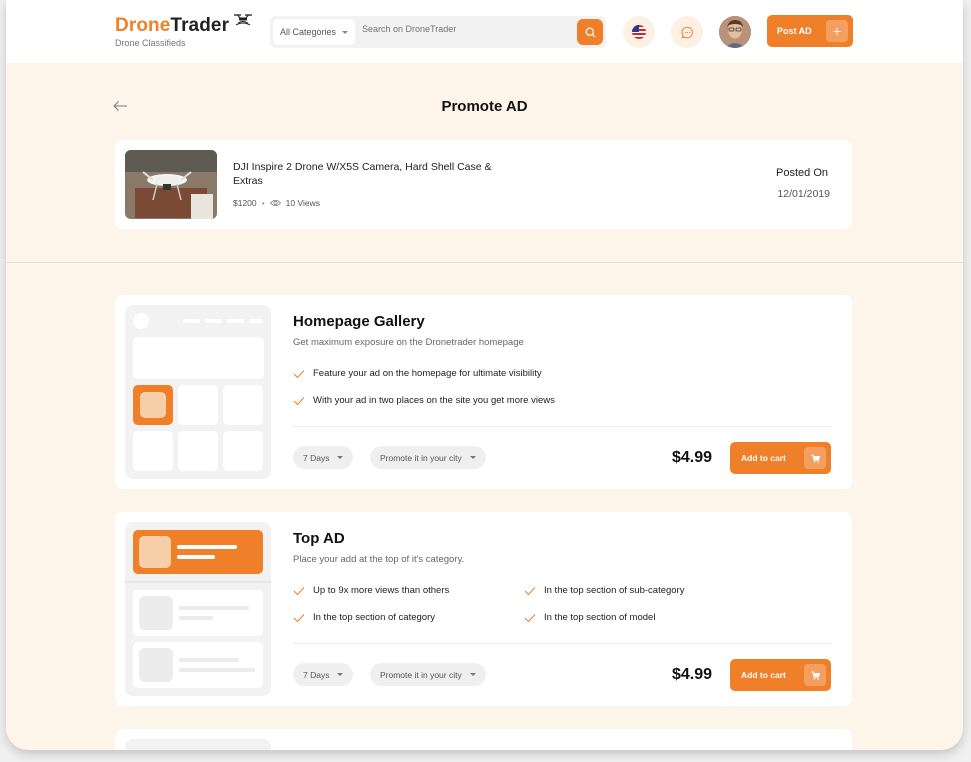  What do you see at coordinates (614, 590) in the screenshot?
I see `feature-text: In the top section of sub-category` at bounding box center [614, 590].